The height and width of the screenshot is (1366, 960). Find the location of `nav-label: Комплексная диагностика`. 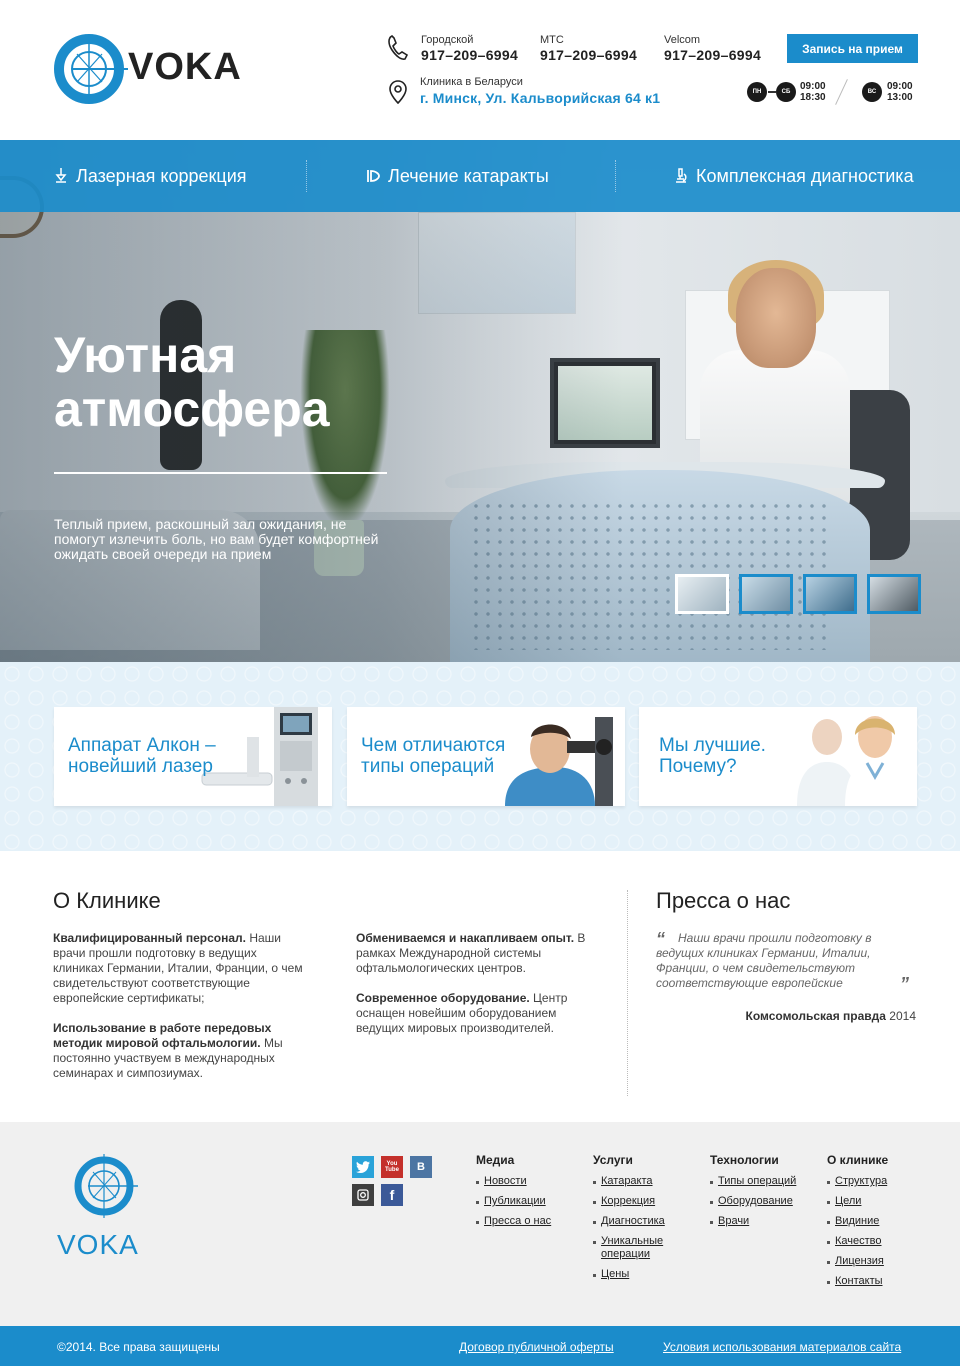

nav-label: Комплексная диагностика is located at coordinates (805, 175).